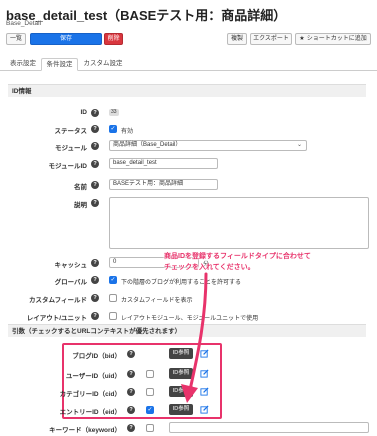 The image size is (377, 436). I want to click on annotation-line-1: 商品IDを登録するフィールドタイプに合わせて, so click(237, 256).